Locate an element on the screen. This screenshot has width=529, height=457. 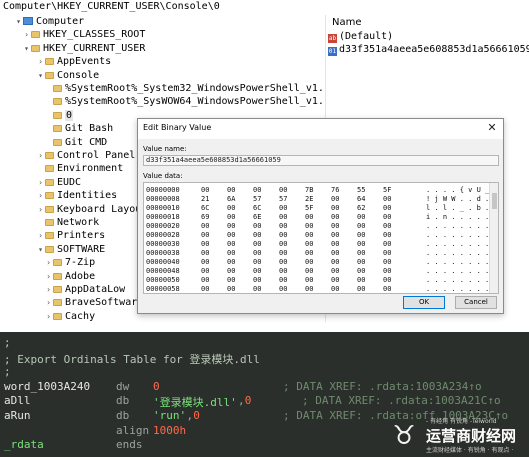
tree-item: › Cachy is located at coordinates (69, 316).